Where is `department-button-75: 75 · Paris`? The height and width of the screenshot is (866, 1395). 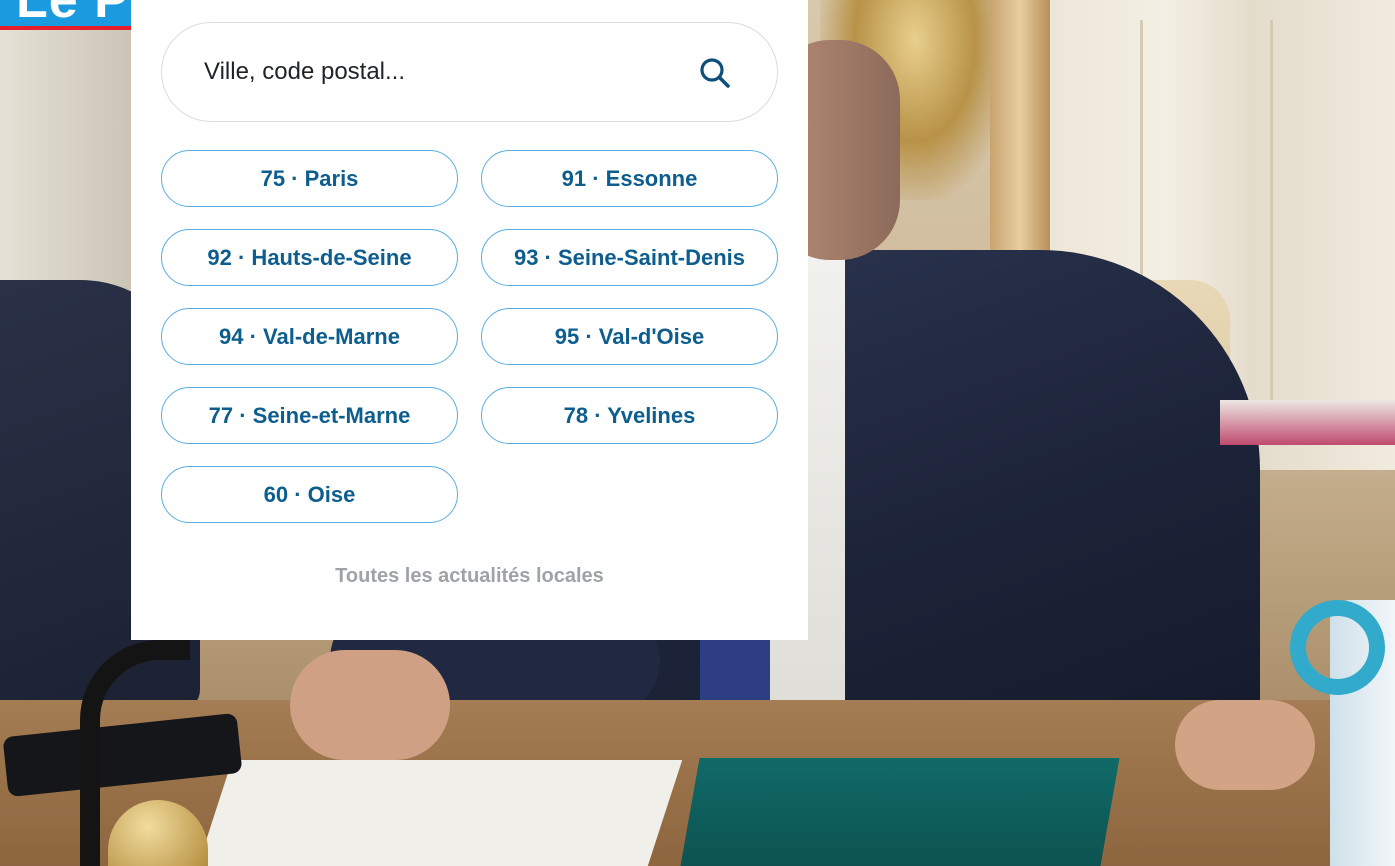
department-button-75: 75 · Paris is located at coordinates (309, 178).